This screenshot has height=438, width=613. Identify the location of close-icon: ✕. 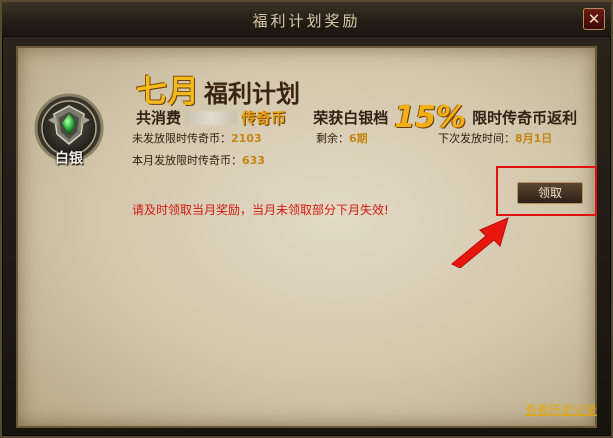
(594, 19).